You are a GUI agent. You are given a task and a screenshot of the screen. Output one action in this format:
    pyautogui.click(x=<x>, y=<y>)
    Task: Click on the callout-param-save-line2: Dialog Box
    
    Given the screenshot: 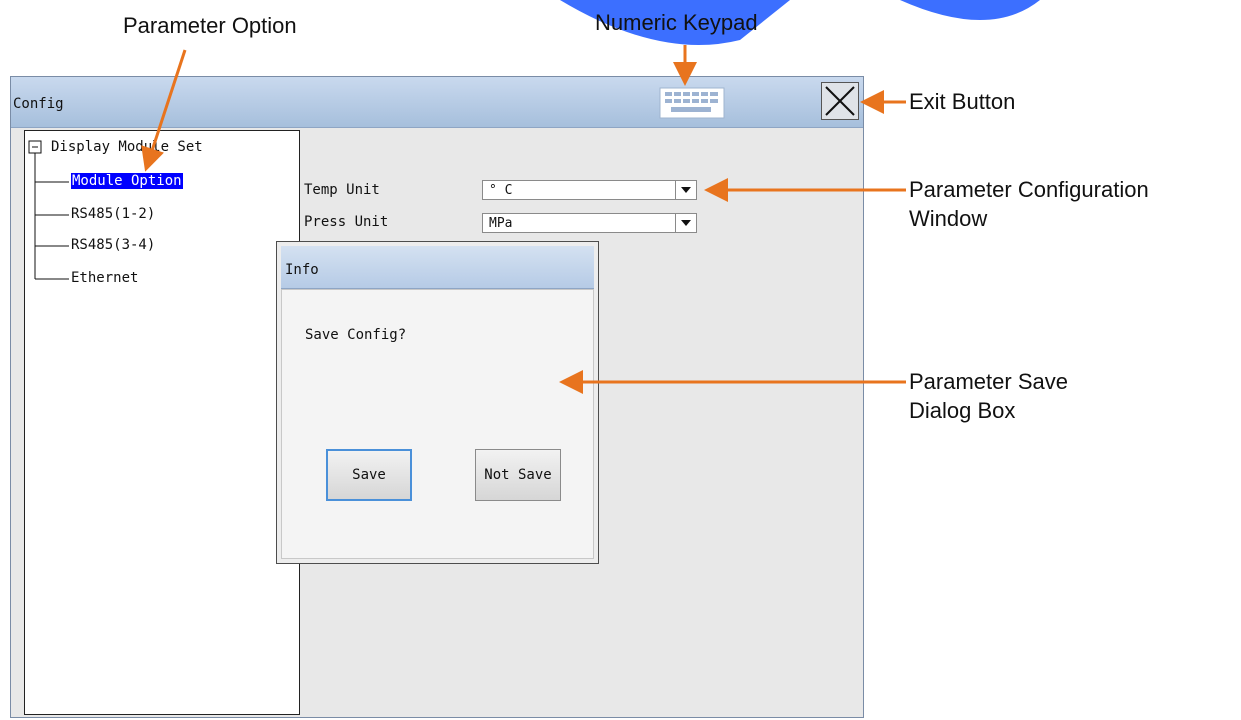 What is the action you would take?
    pyautogui.click(x=962, y=410)
    